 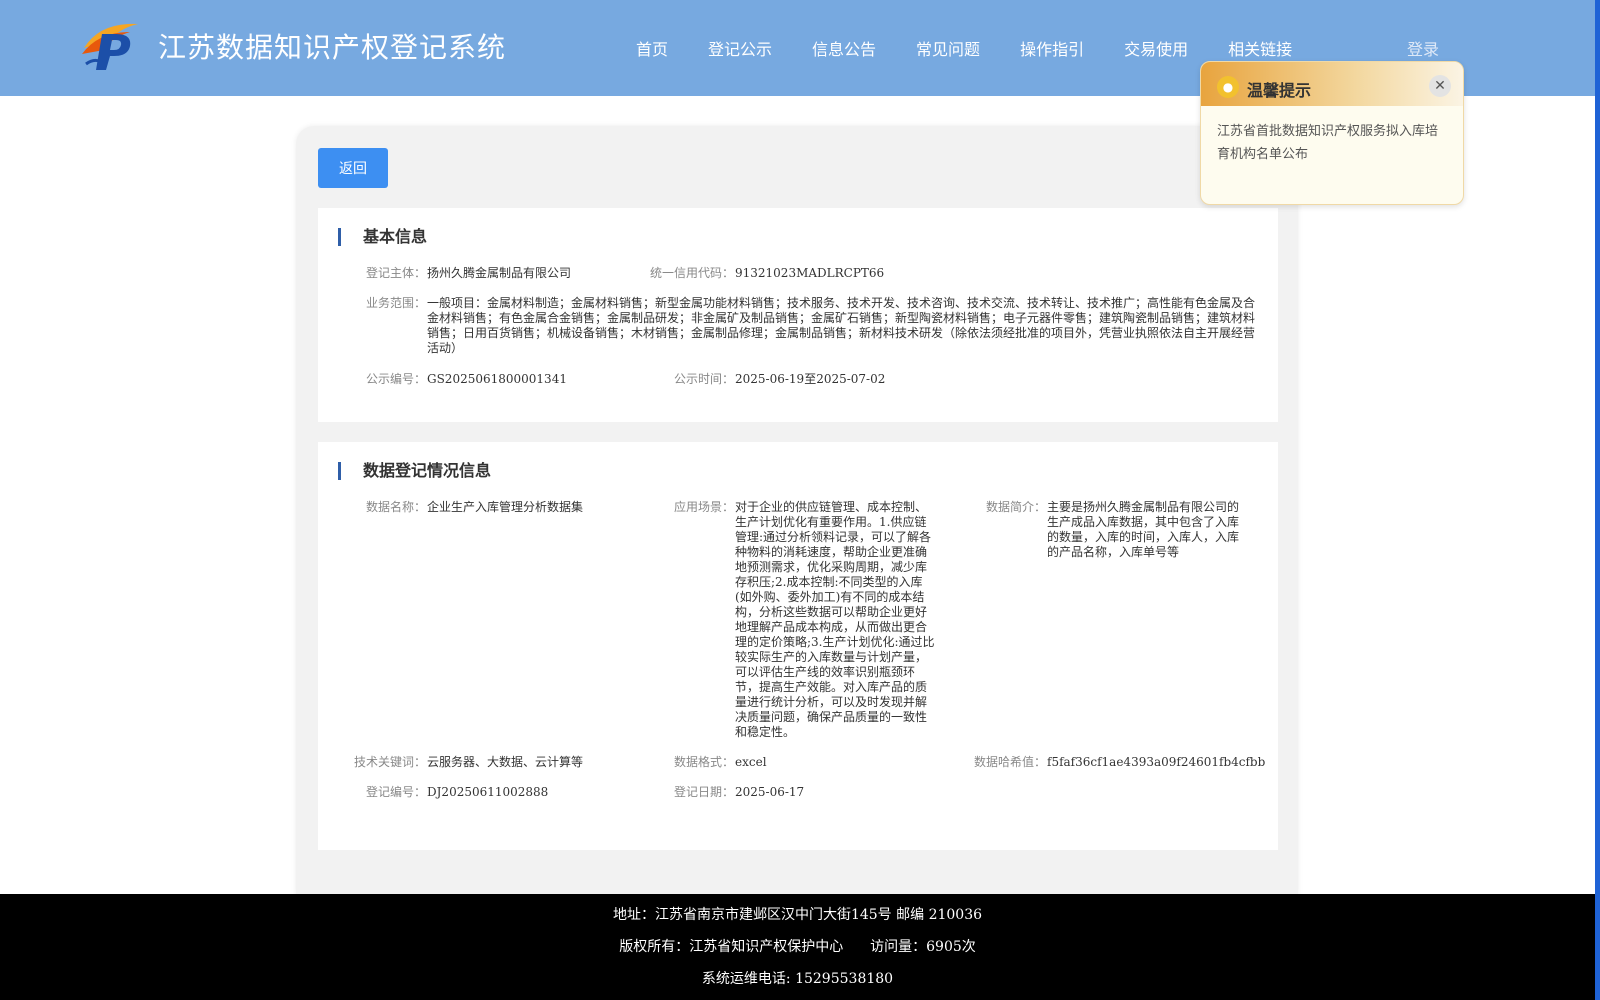 I want to click on nav-item-announcements: 信息公告, so click(x=844, y=48).